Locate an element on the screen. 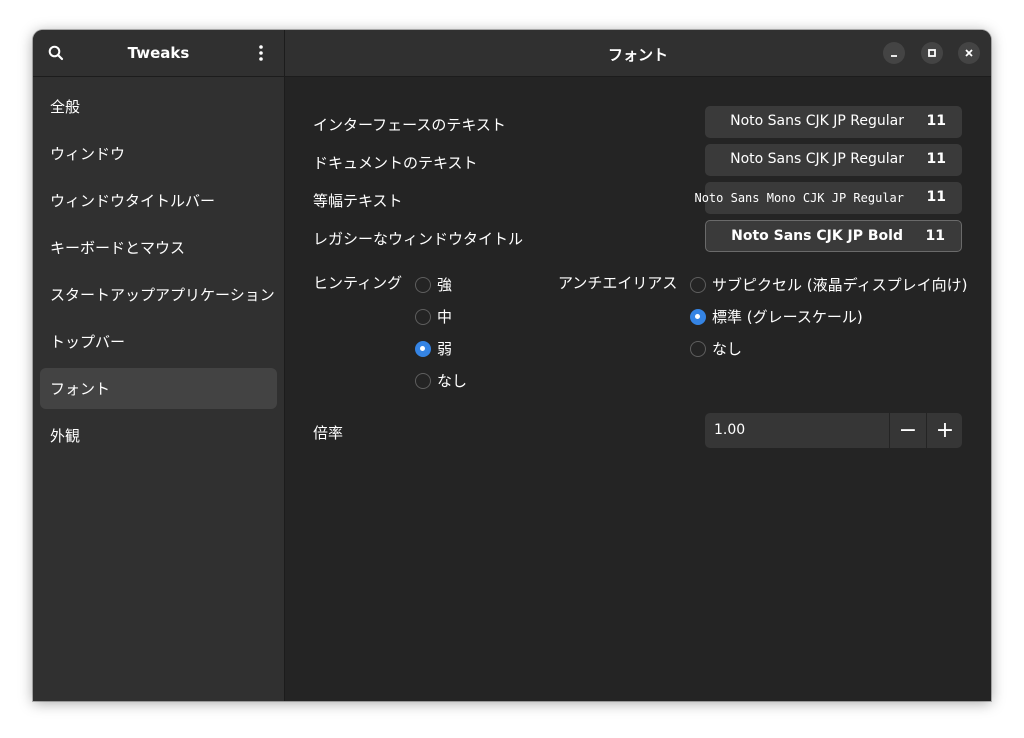  hinting-option-full: 強 is located at coordinates (433, 284).